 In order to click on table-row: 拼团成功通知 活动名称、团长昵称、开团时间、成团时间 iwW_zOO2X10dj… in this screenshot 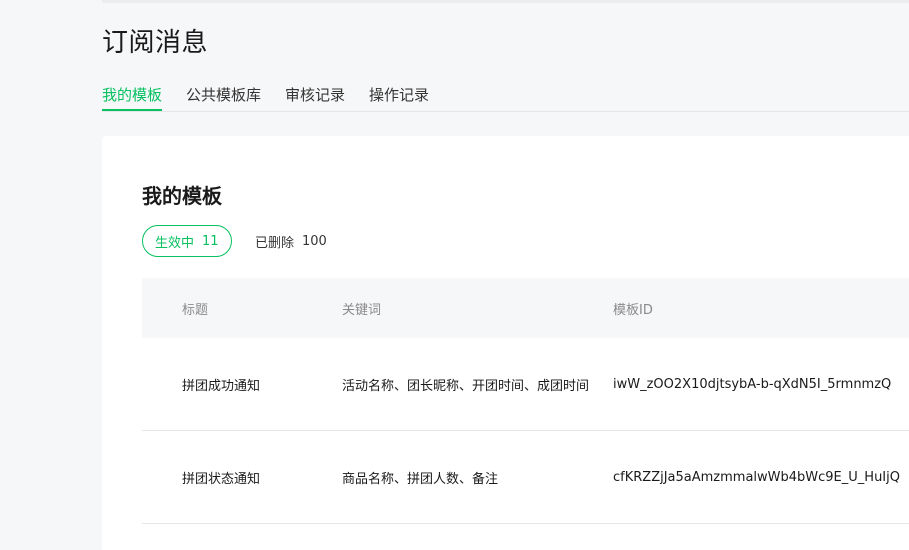, I will do `click(525, 384)`.